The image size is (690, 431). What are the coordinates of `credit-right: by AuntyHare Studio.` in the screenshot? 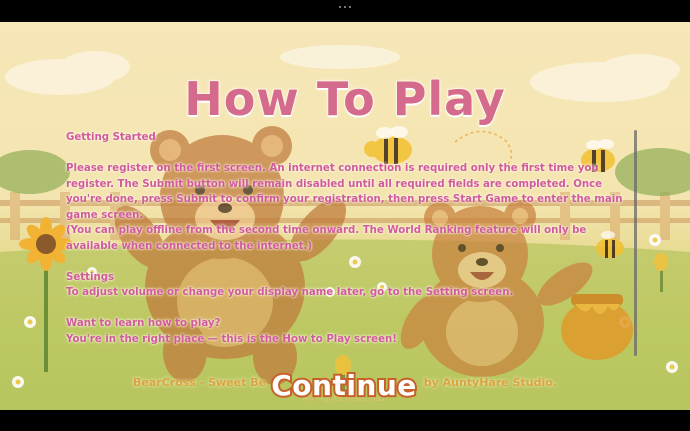 It's located at (490, 382).